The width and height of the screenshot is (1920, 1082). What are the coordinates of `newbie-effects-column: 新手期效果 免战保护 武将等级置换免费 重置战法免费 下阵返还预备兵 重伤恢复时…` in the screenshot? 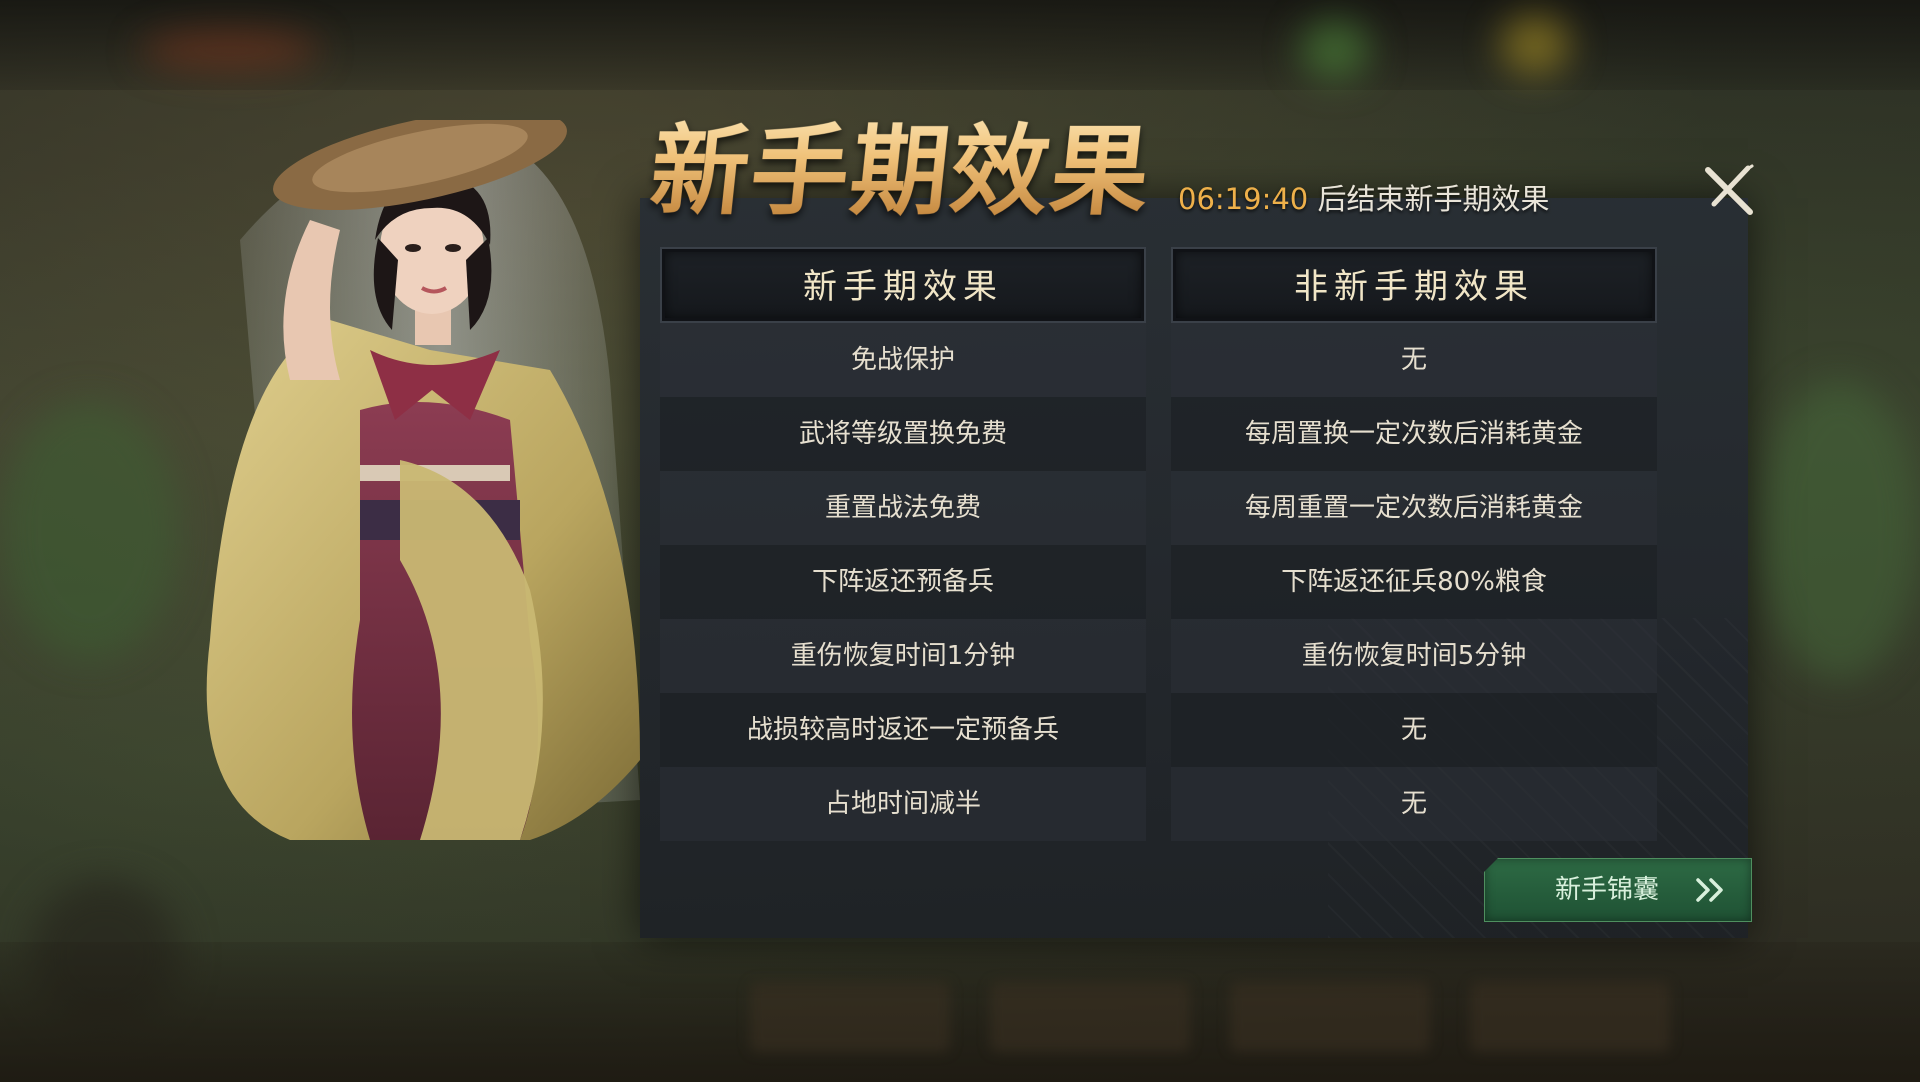 It's located at (903, 544).